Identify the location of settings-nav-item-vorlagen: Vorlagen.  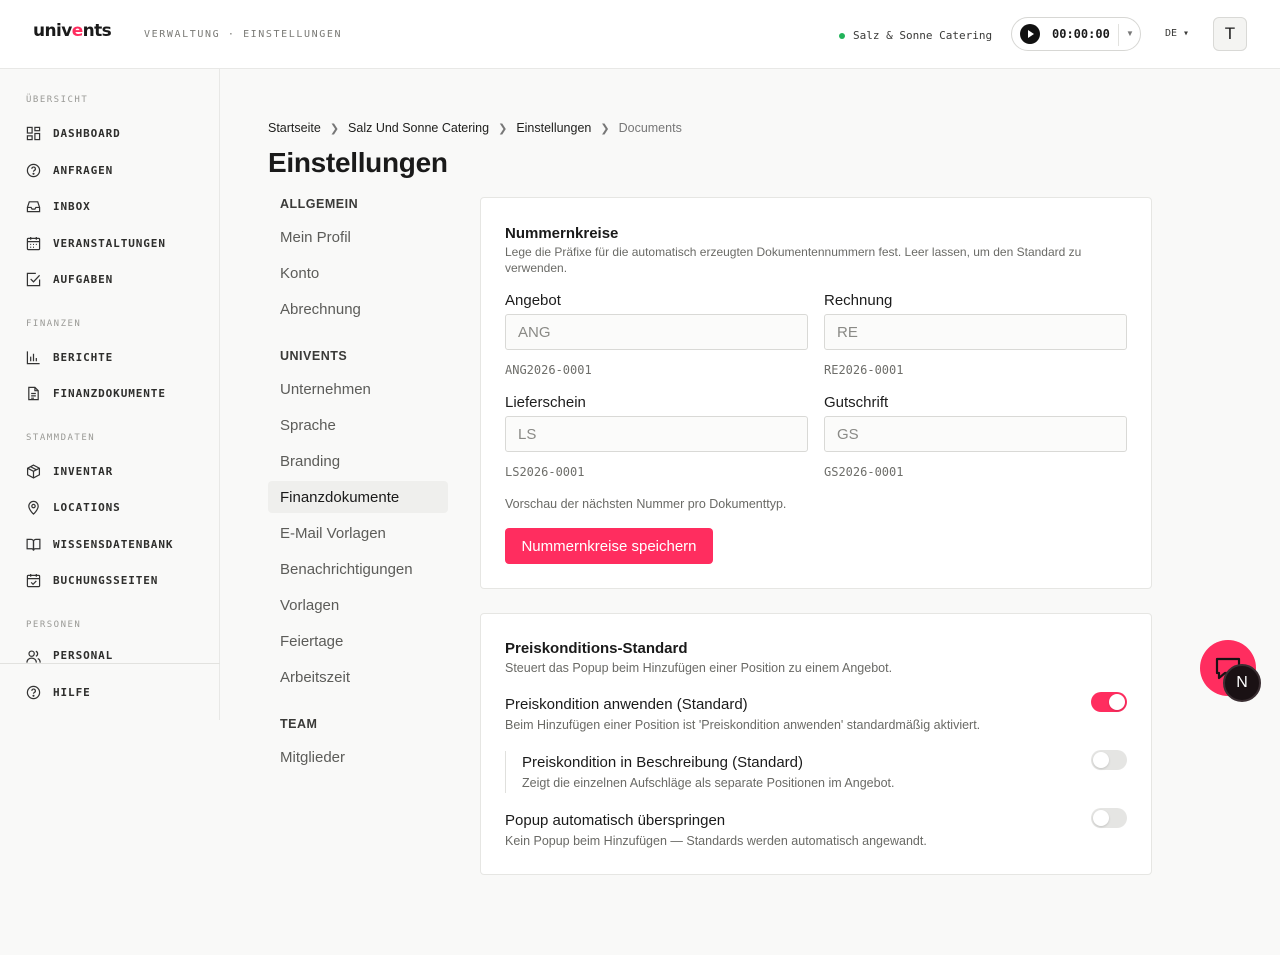
(358, 605).